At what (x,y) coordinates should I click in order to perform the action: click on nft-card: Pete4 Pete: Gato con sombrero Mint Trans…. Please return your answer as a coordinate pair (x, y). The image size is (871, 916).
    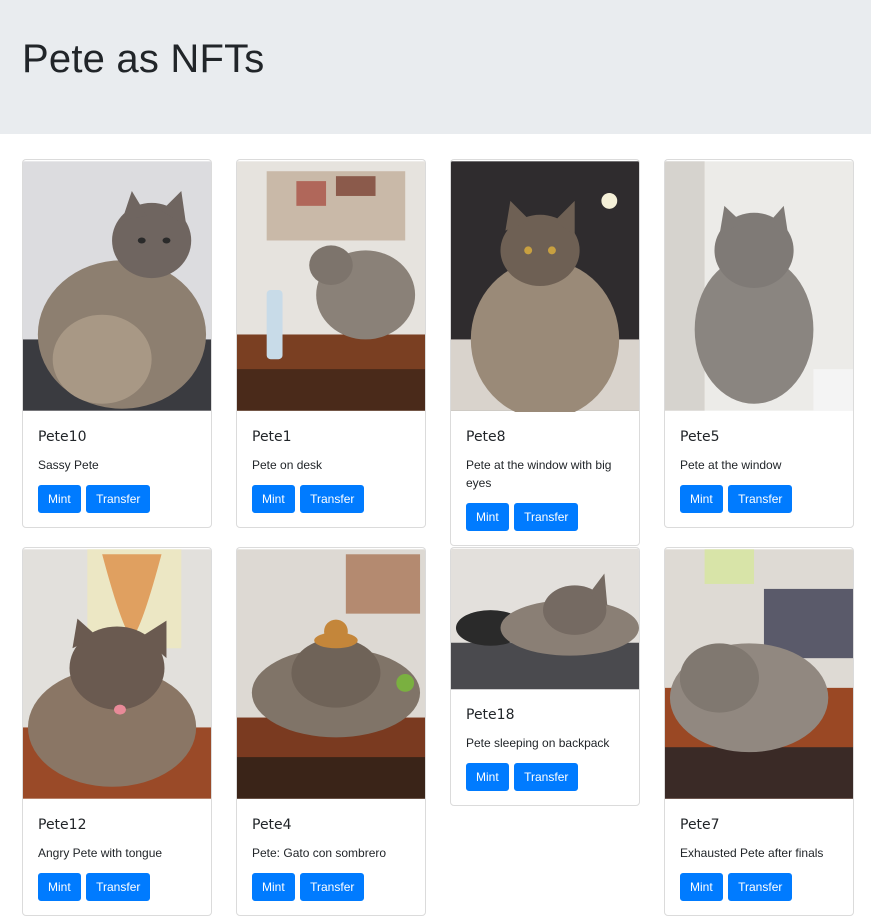
    Looking at the image, I should click on (331, 731).